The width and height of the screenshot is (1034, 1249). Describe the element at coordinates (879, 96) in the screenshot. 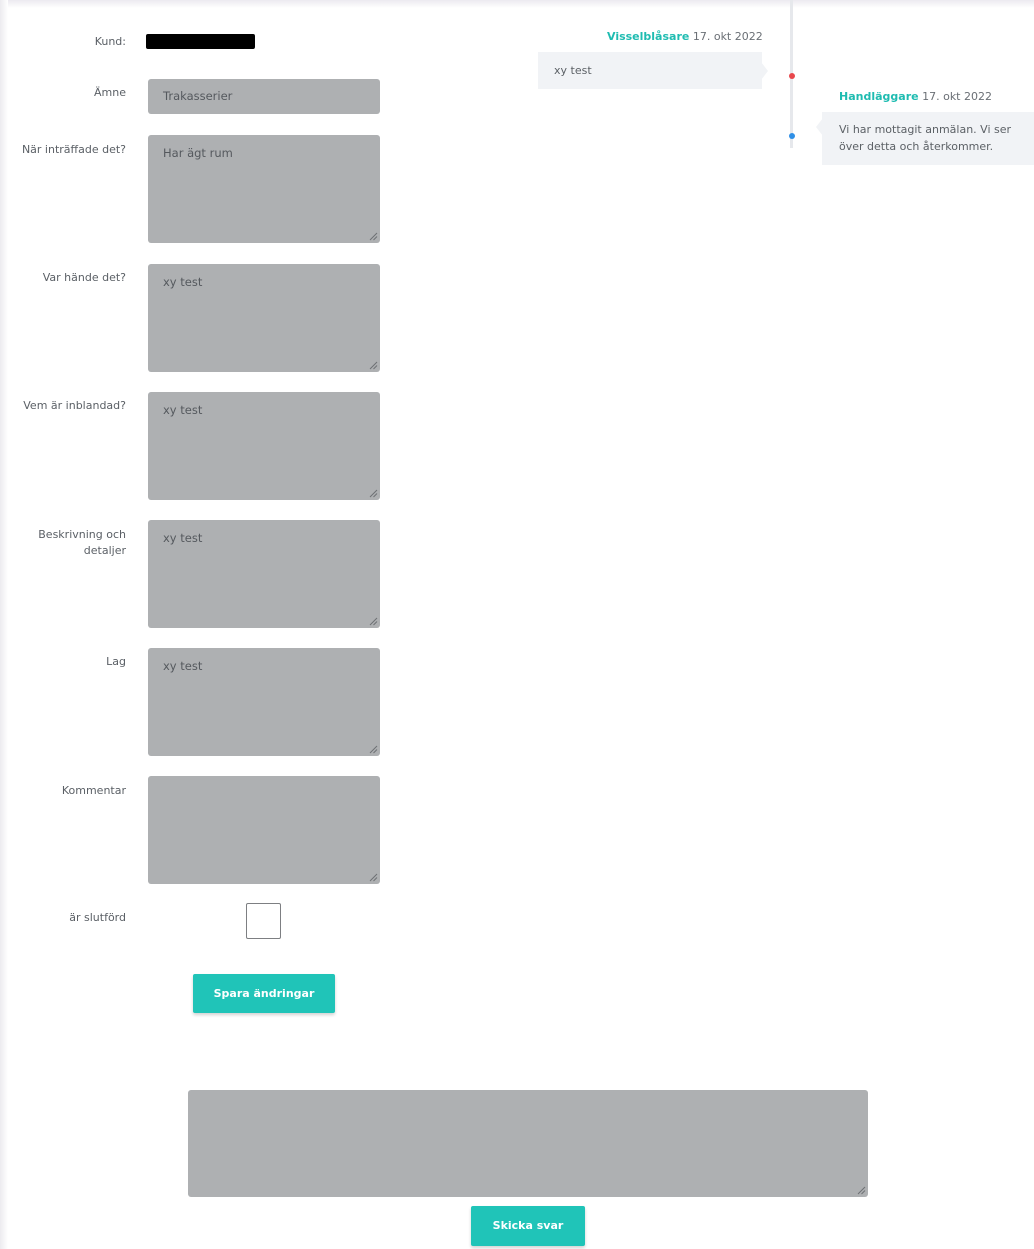

I see `message-author: Handläggare` at that location.